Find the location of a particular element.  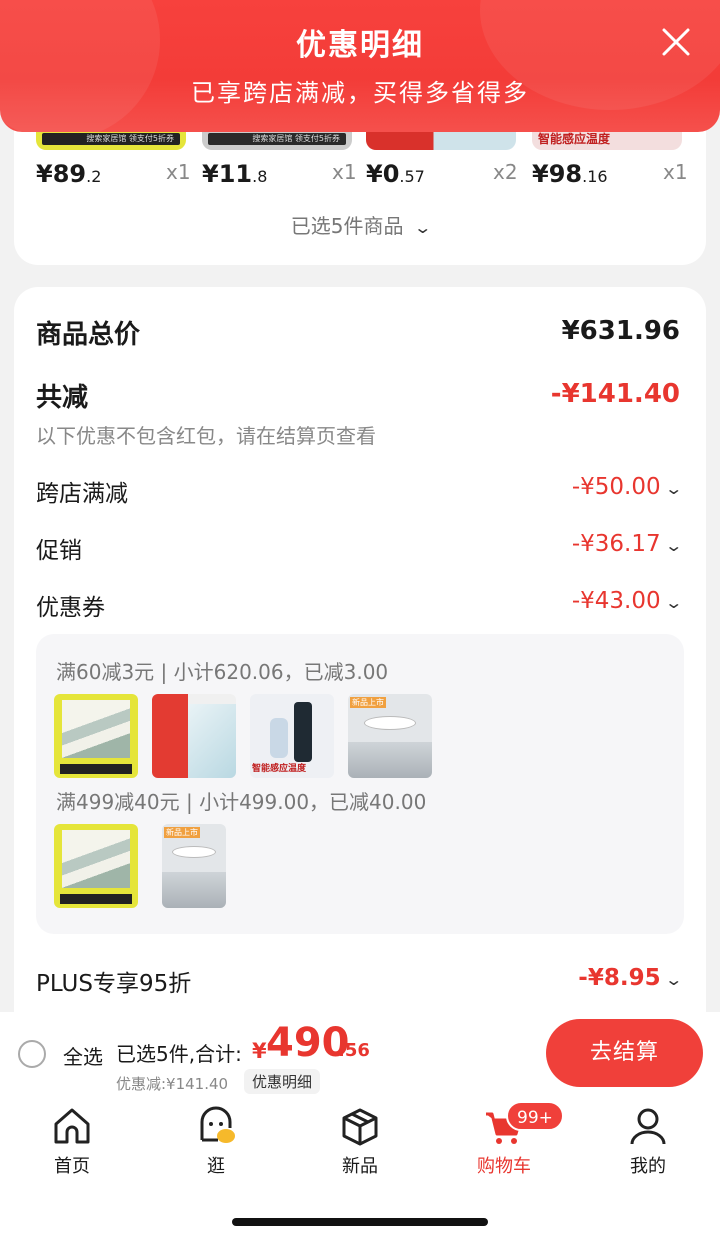

coupon-label: 优惠券 is located at coordinates (70, 608).